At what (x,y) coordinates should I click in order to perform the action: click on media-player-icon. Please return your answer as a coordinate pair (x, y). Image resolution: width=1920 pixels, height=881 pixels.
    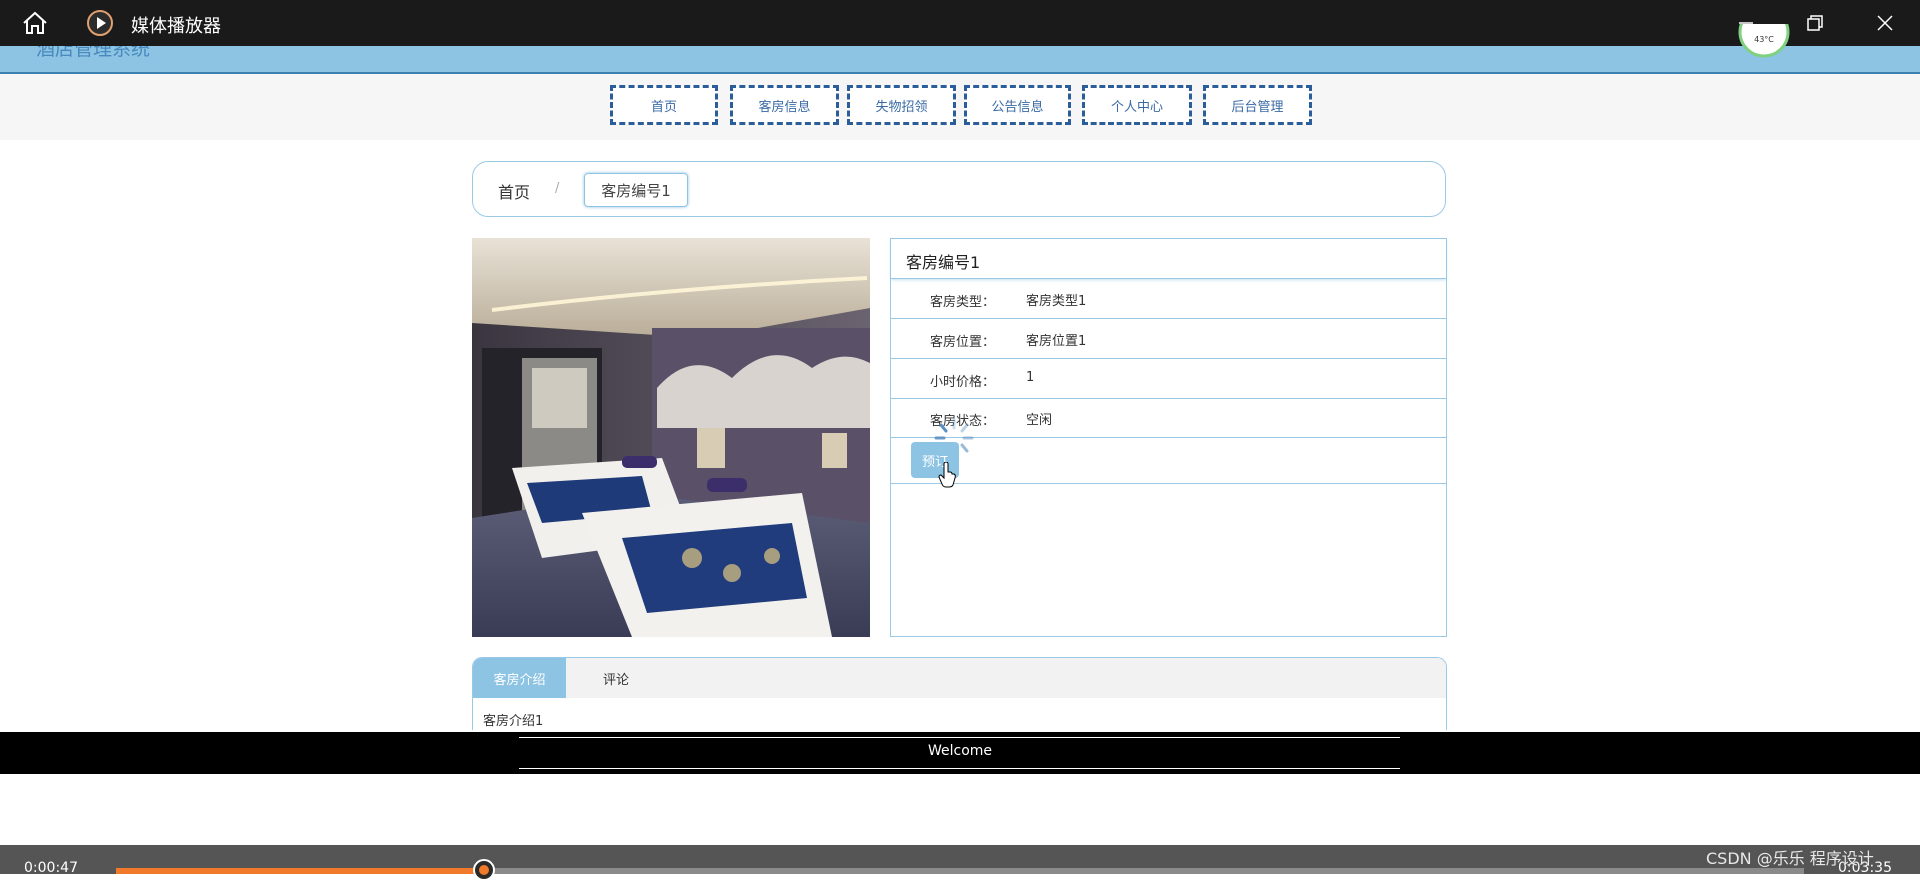
    Looking at the image, I should click on (100, 23).